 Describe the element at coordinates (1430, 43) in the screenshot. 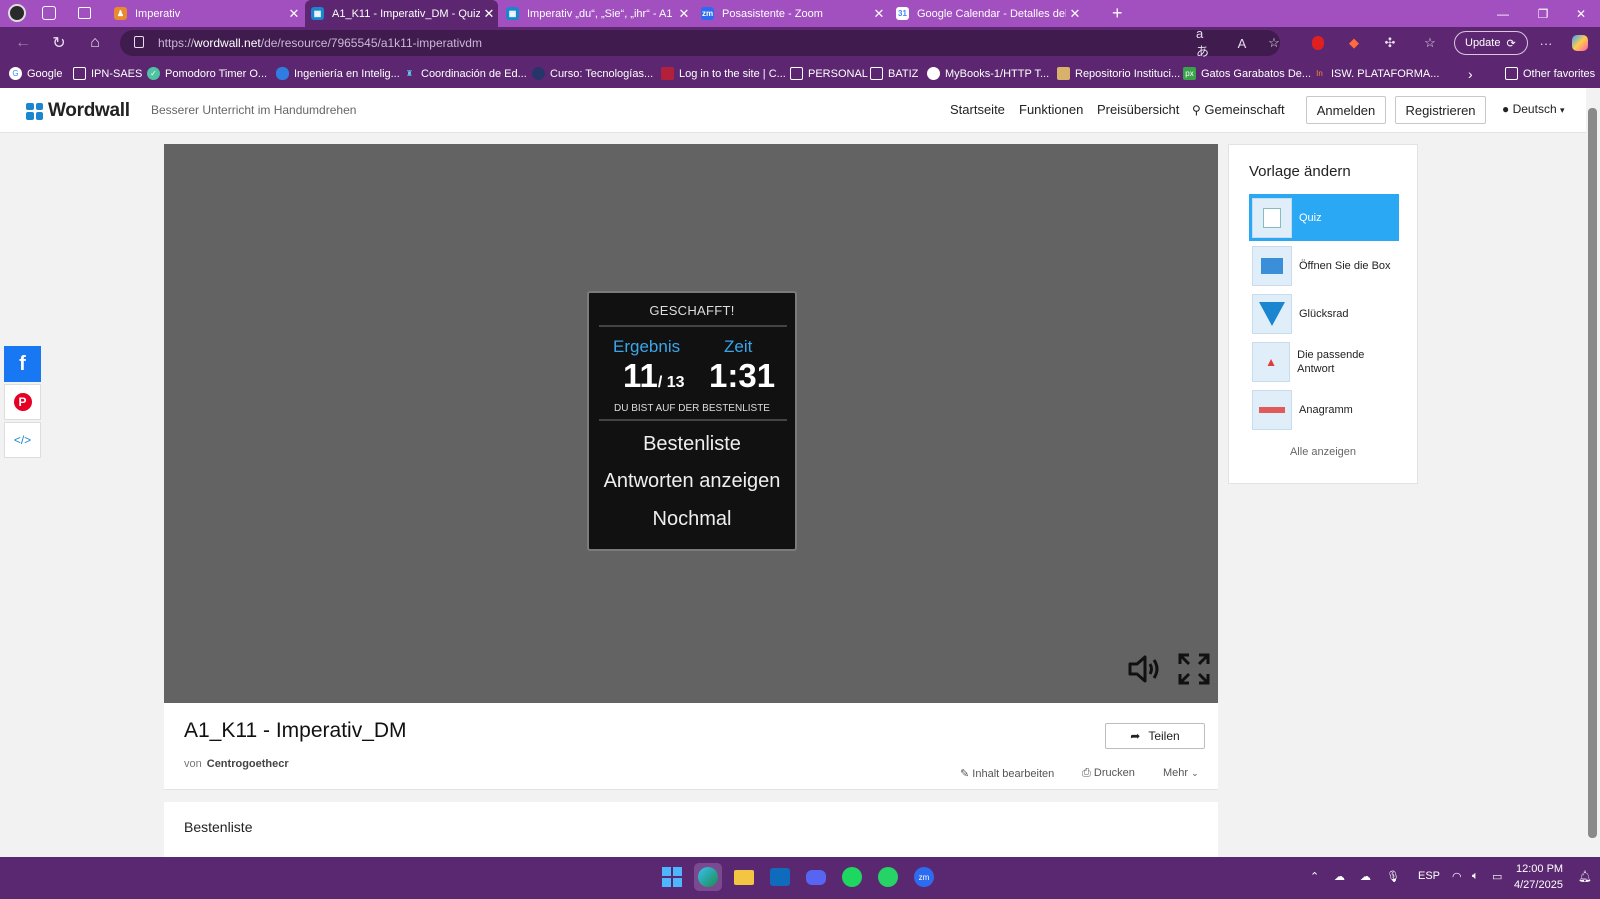

I see `collections-icon: ☆` at that location.